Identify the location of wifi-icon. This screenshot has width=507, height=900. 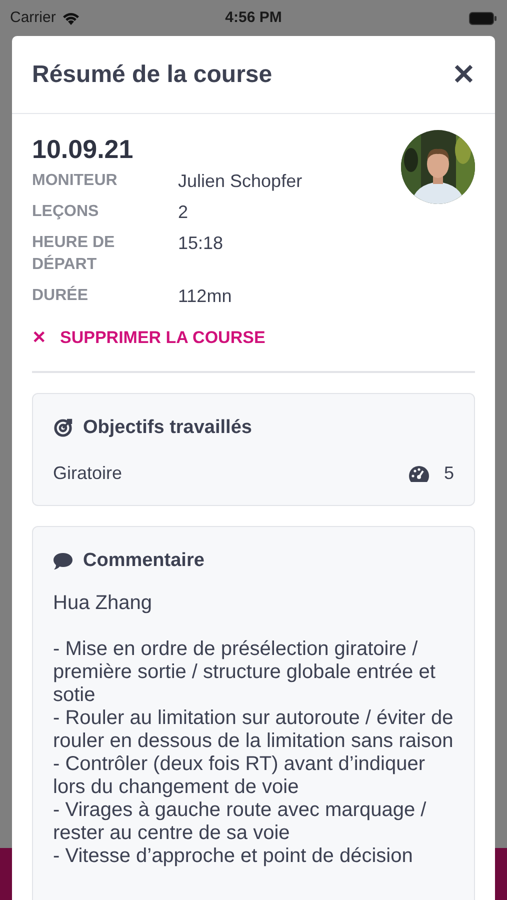
(71, 18).